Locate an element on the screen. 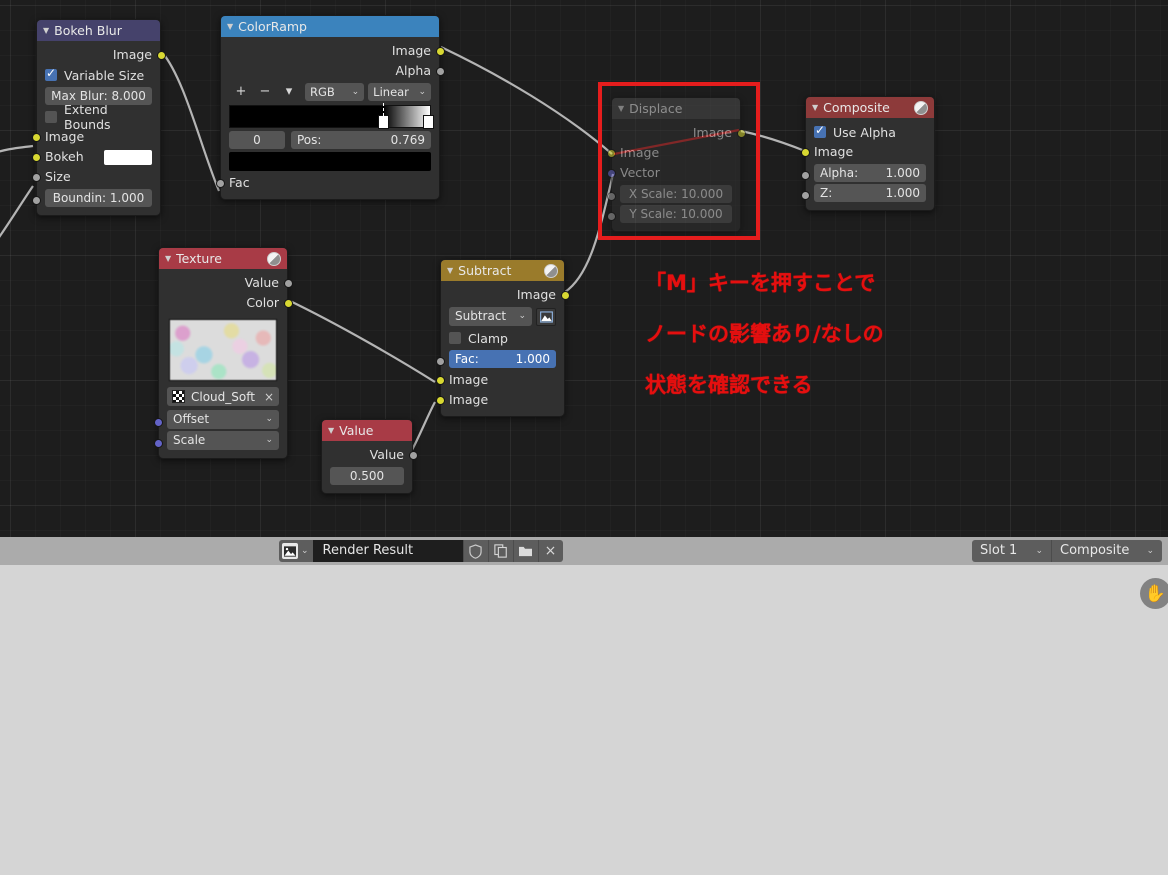 The height and width of the screenshot is (875, 1168). socket-row-input-bokeh: Bokeh is located at coordinates (95, 157).